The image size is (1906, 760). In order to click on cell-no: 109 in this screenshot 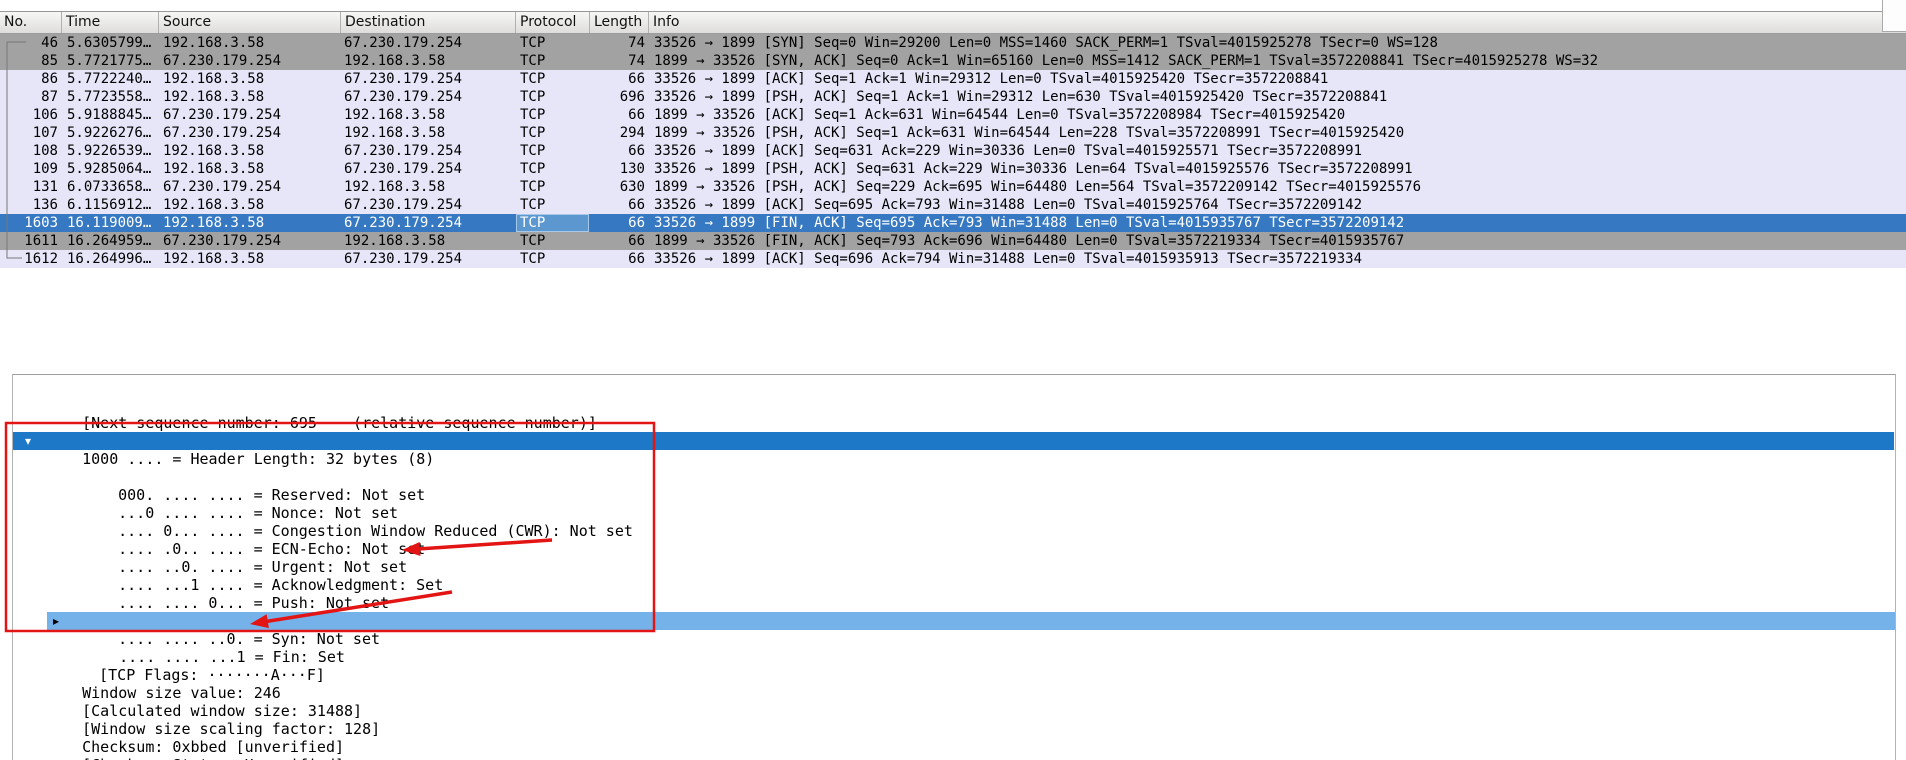, I will do `click(45, 169)`.